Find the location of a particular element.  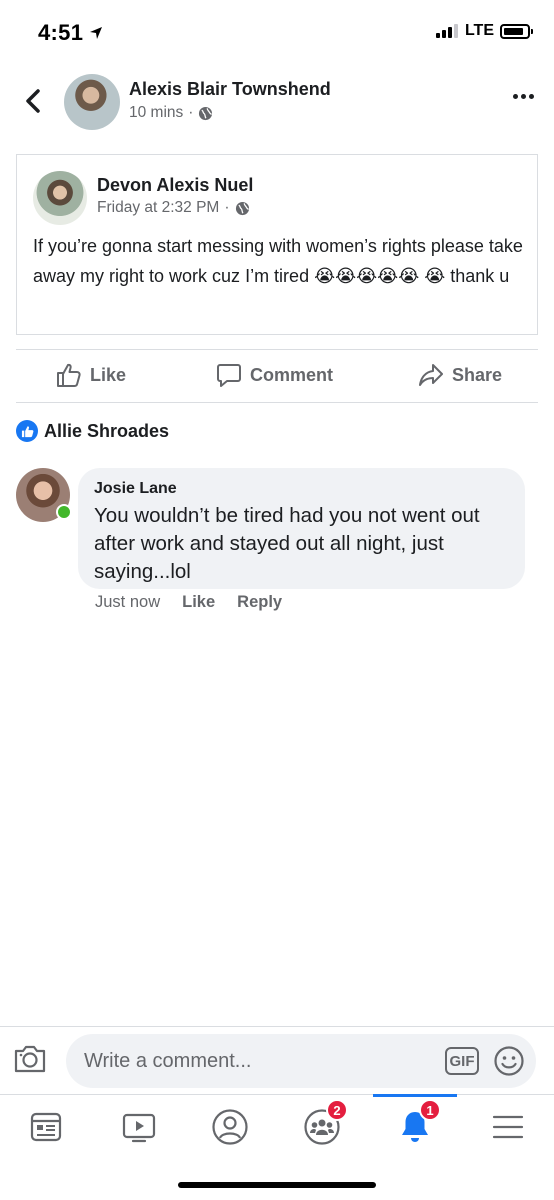

emoji-icon is located at coordinates (509, 1061).